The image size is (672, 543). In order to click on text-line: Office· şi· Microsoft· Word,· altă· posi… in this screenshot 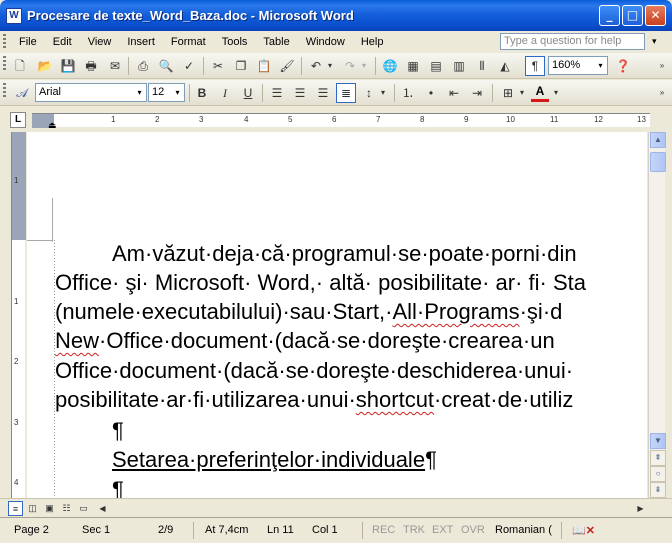, I will do `click(320, 283)`.